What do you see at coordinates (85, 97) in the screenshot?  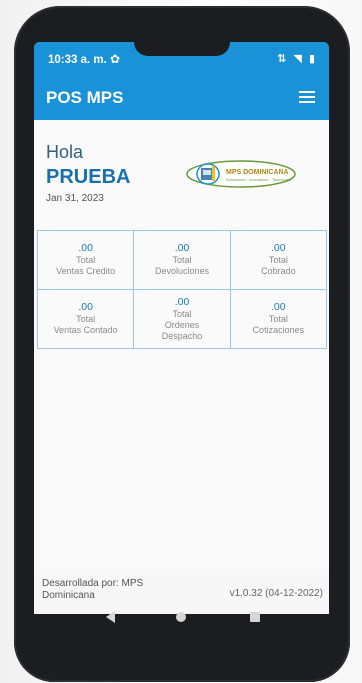 I see `app-title: POS MPS` at bounding box center [85, 97].